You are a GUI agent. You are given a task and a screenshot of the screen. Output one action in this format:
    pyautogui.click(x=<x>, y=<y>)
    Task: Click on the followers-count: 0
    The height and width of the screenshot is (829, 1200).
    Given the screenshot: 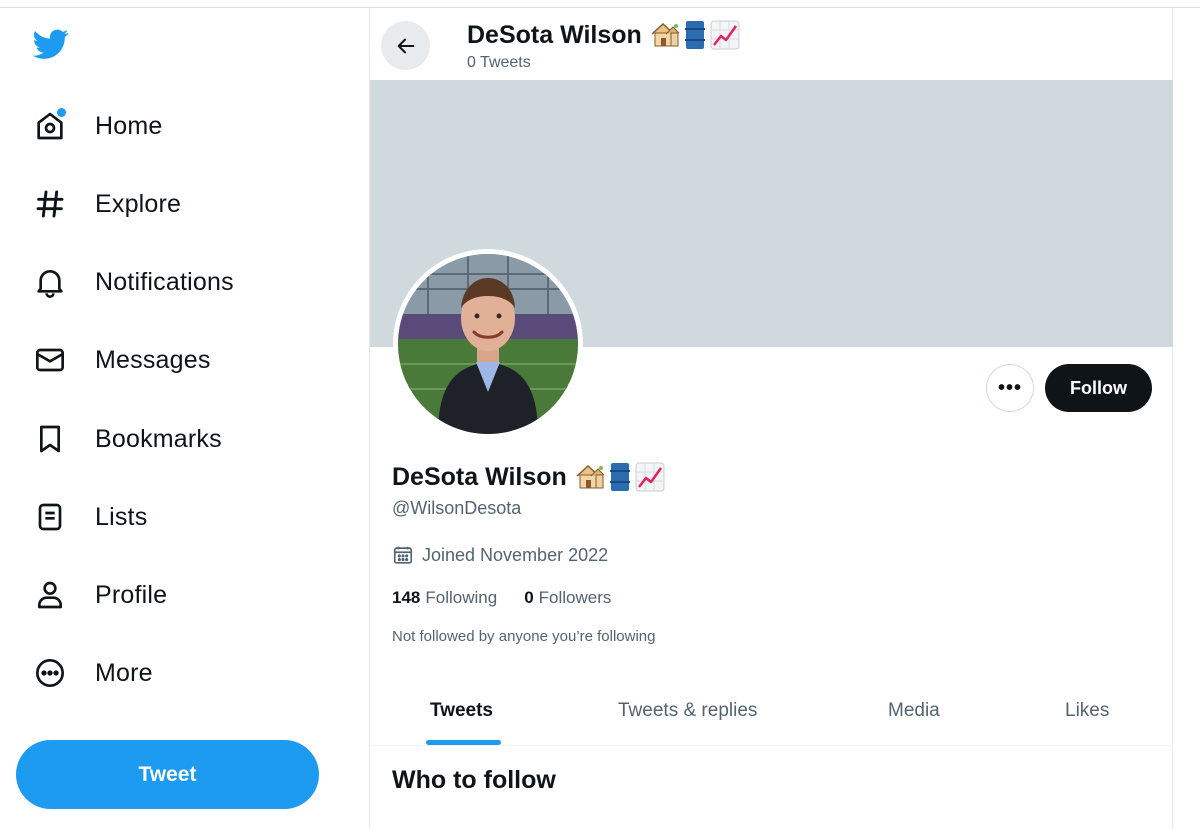 What is the action you would take?
    pyautogui.click(x=529, y=597)
    